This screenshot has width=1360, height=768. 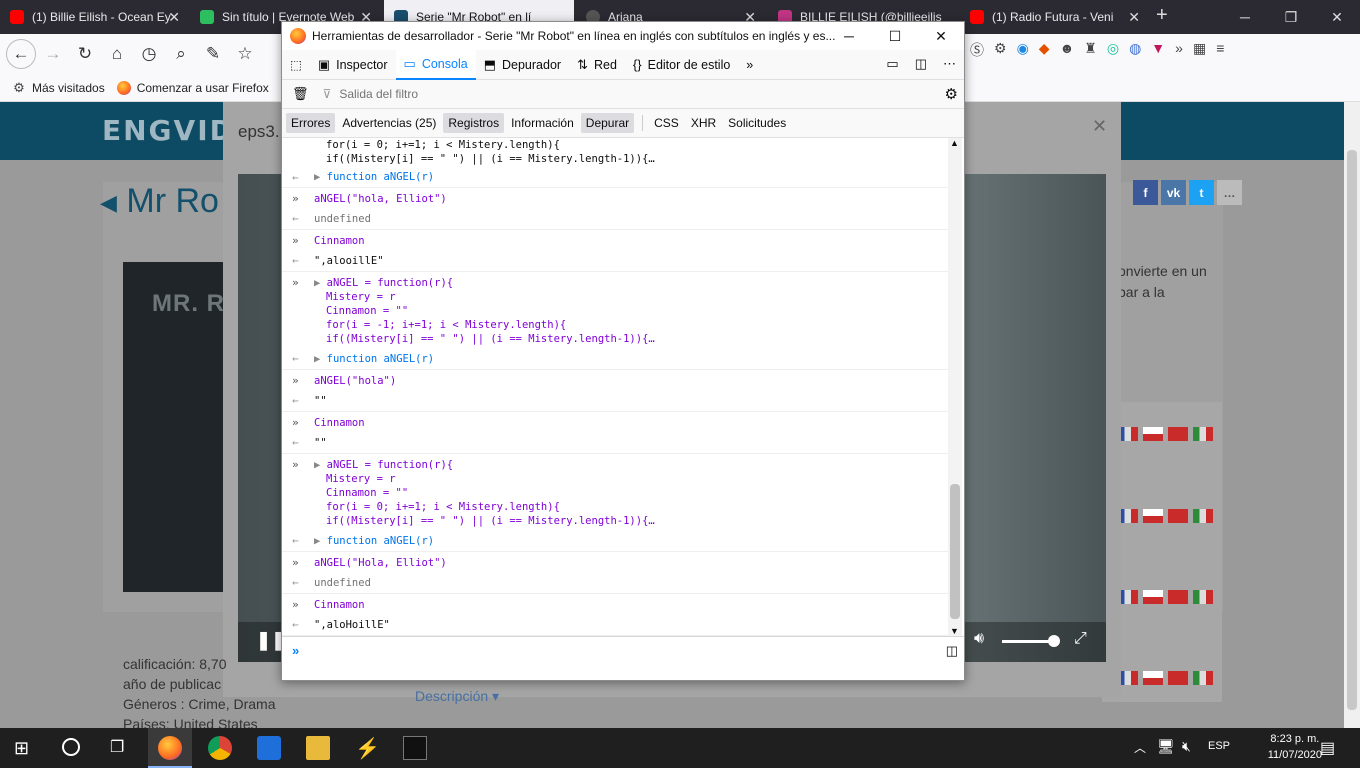 What do you see at coordinates (1113, 50) in the screenshot?
I see `grammarly-icon: ◎` at bounding box center [1113, 50].